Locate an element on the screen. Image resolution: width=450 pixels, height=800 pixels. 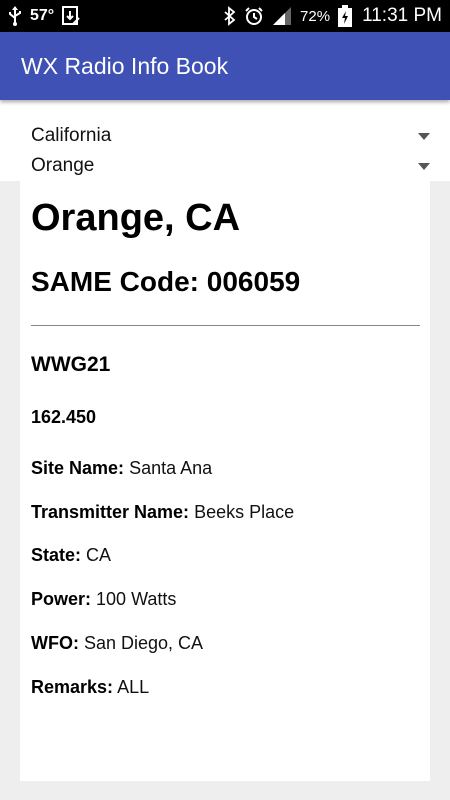
clock-text: 11:31 PM is located at coordinates (402, 15).